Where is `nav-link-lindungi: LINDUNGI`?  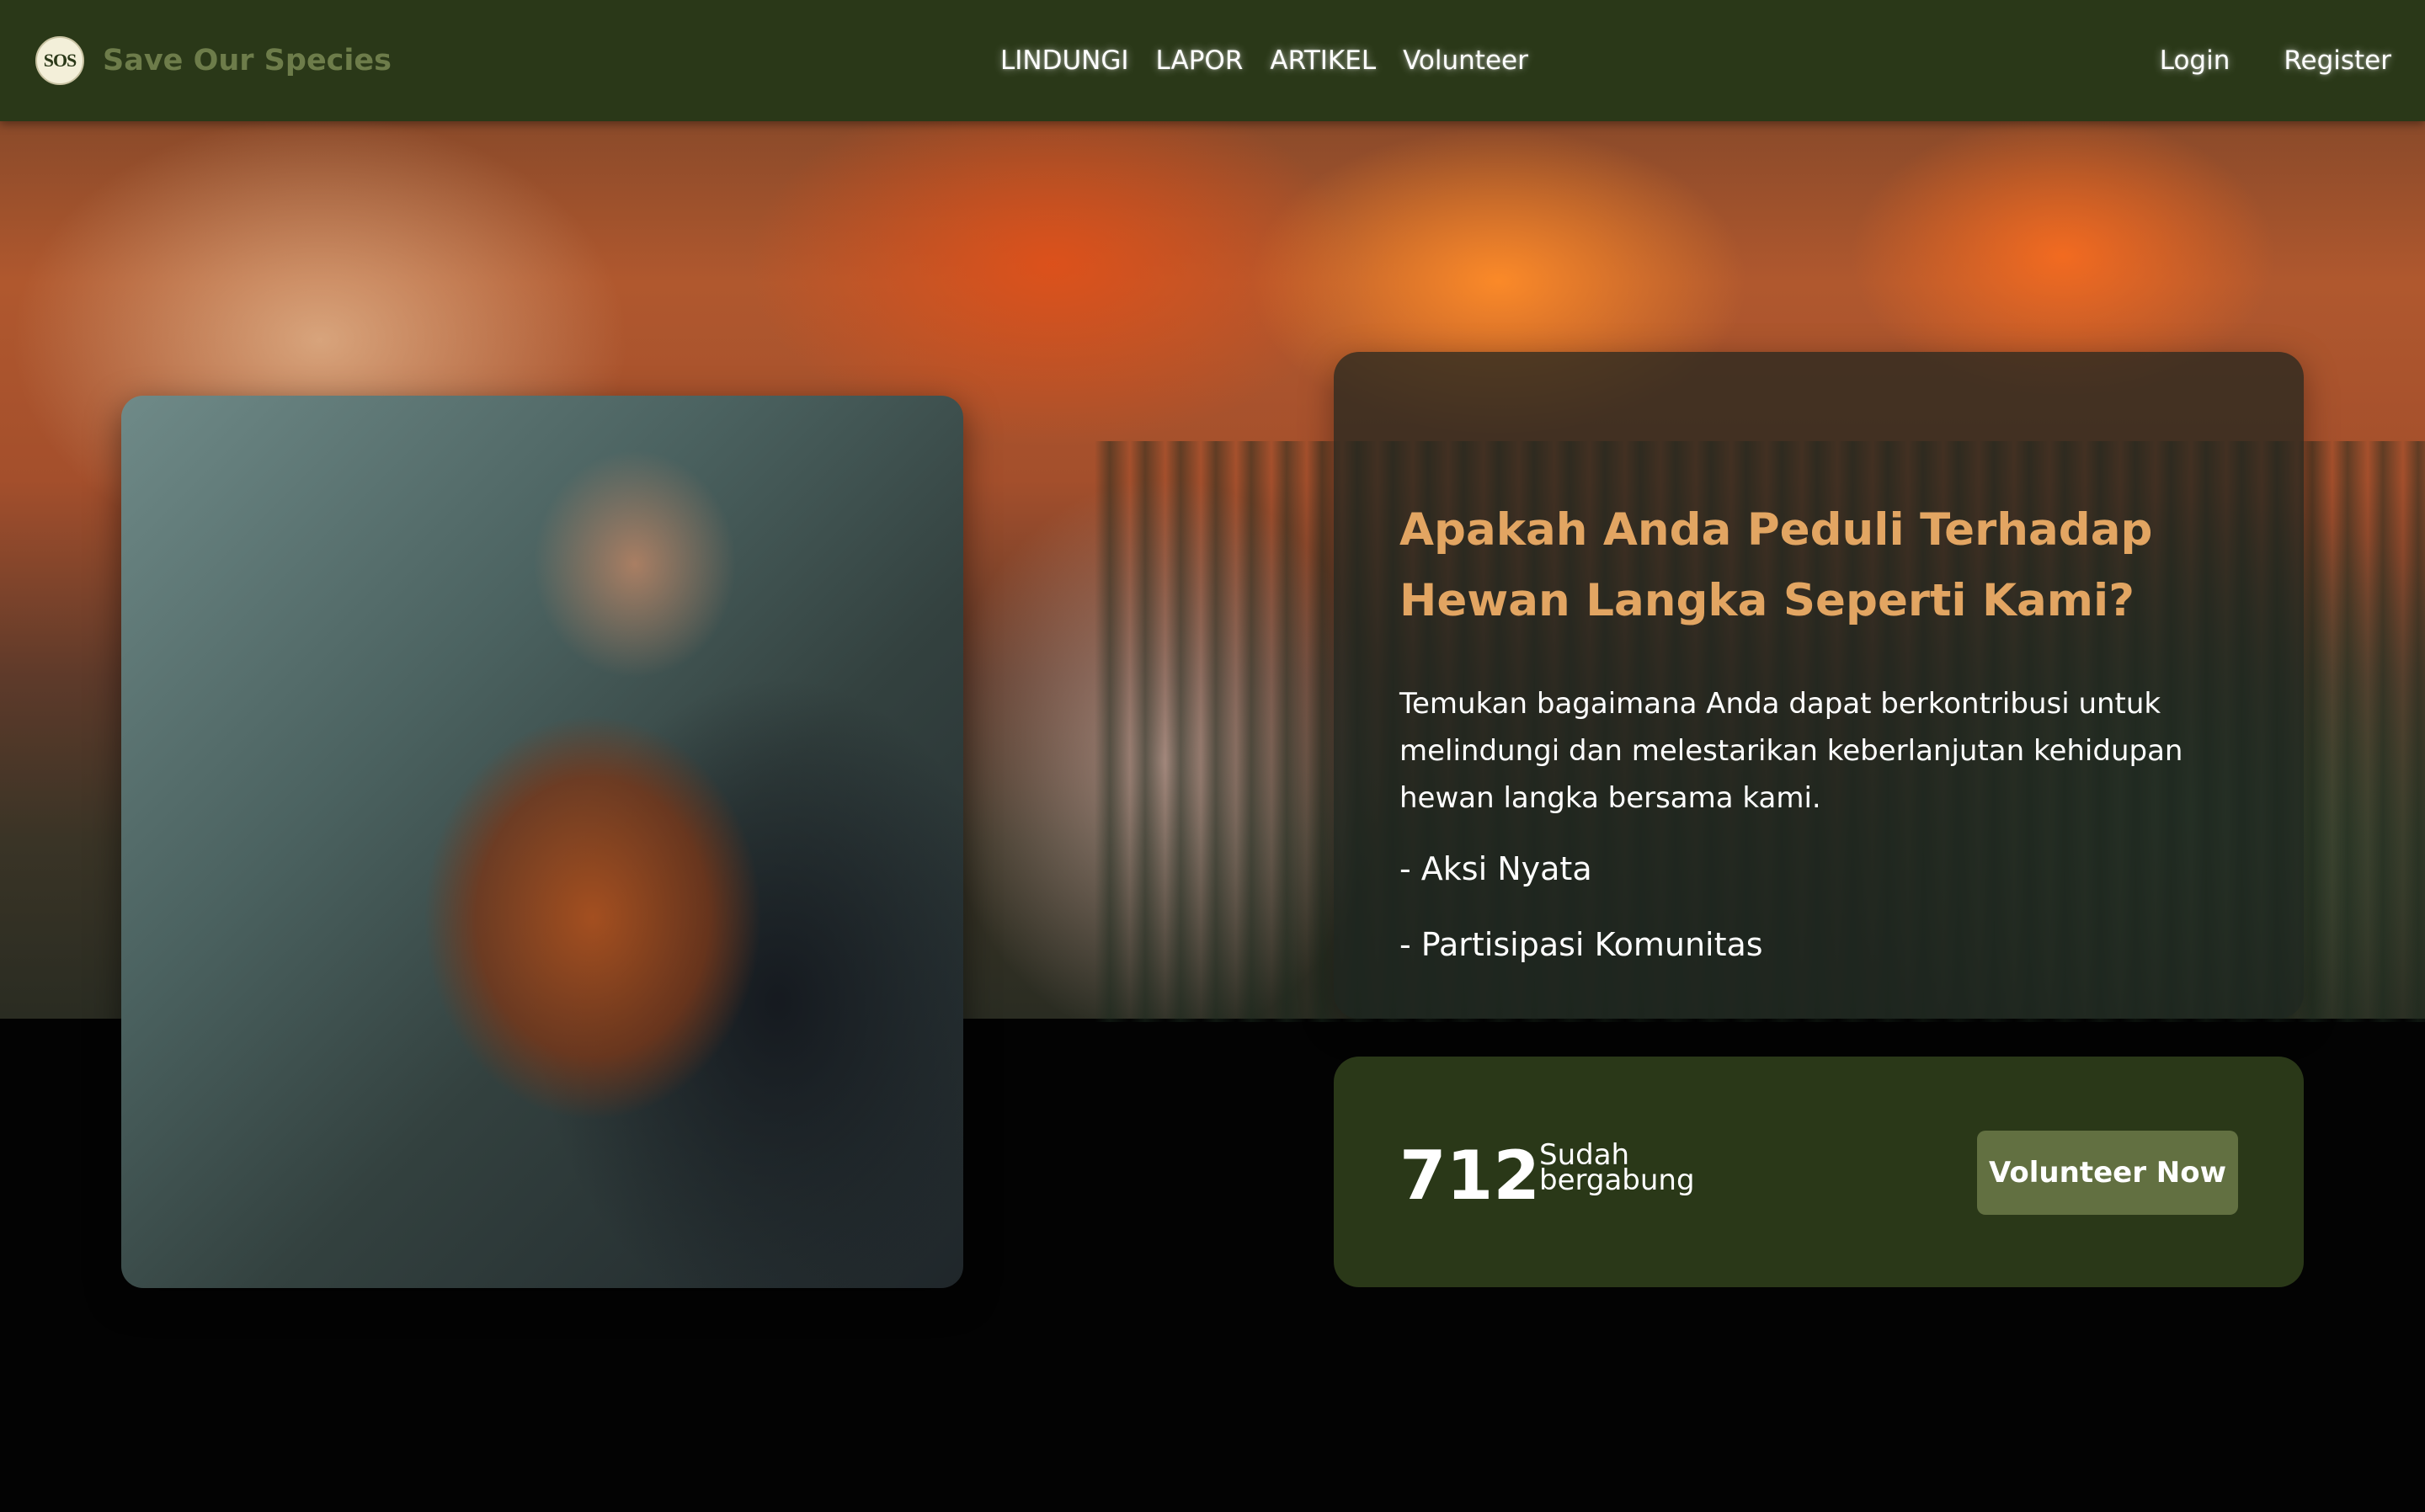 nav-link-lindungi: LINDUNGI is located at coordinates (1064, 61).